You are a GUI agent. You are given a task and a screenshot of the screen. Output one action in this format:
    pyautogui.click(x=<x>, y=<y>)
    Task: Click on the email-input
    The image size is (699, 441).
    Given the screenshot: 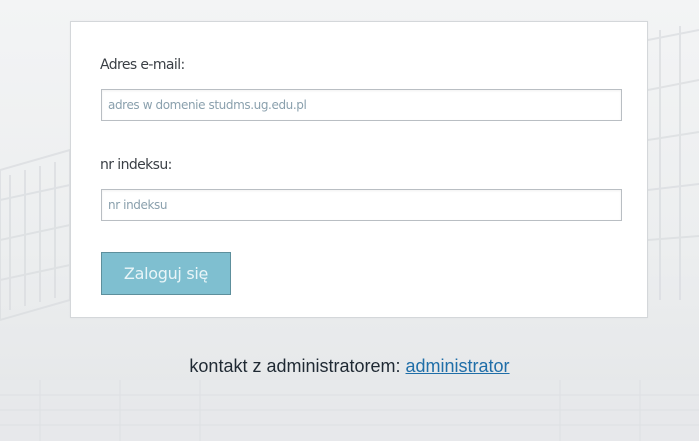 What is the action you would take?
    pyautogui.click(x=361, y=105)
    